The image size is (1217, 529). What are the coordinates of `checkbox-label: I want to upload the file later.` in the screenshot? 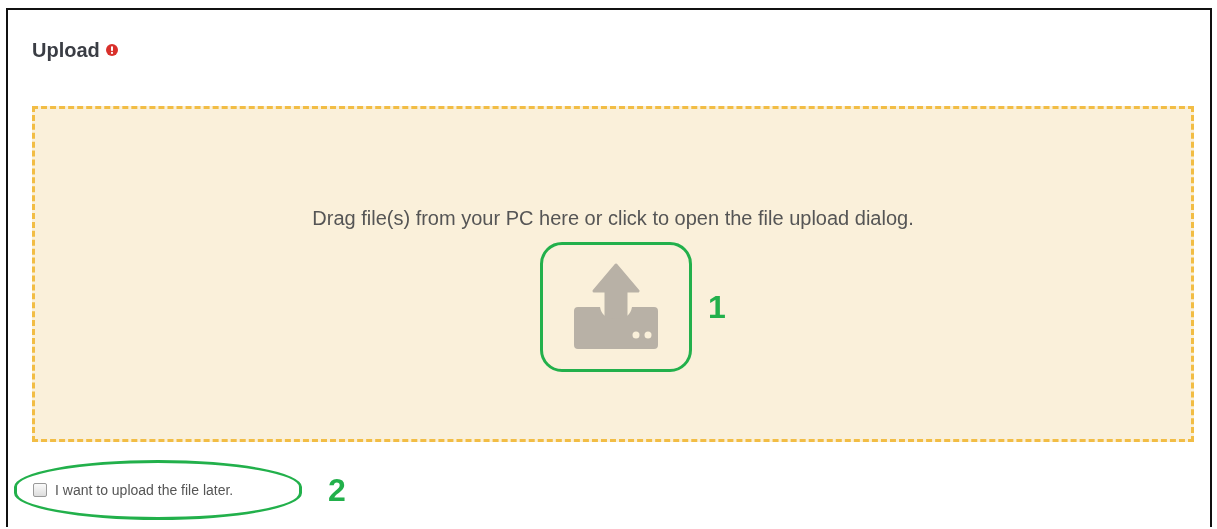 It's located at (144, 490).